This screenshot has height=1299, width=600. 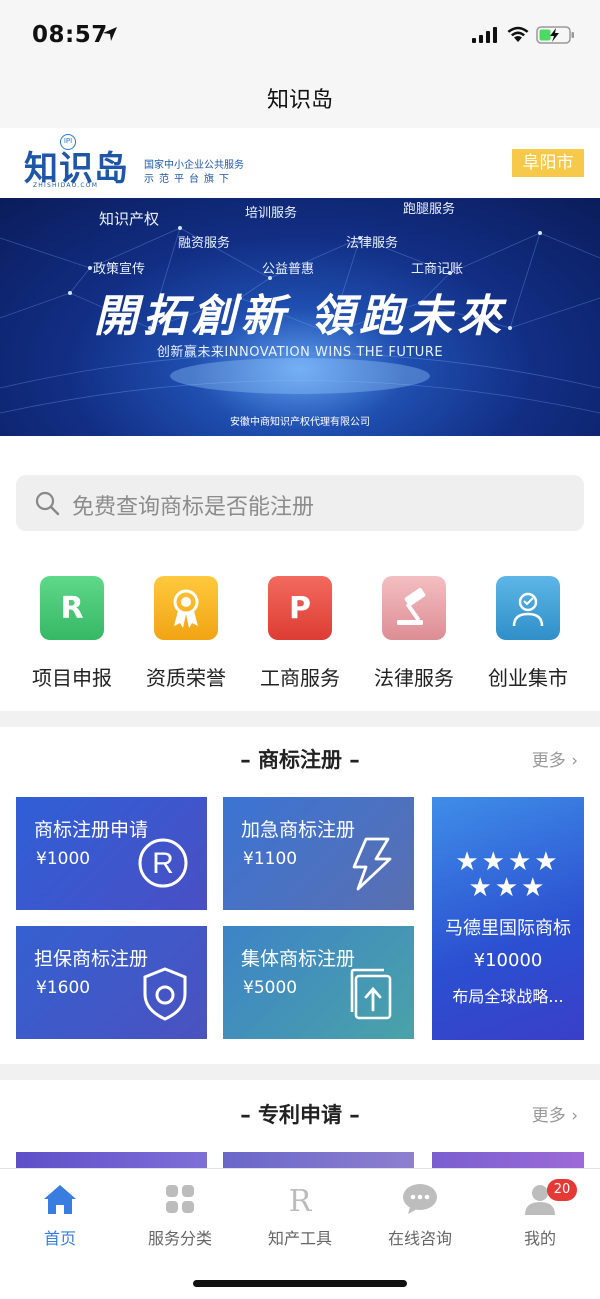 What do you see at coordinates (271, 213) in the screenshot?
I see `banner-tag: 培训服务` at bounding box center [271, 213].